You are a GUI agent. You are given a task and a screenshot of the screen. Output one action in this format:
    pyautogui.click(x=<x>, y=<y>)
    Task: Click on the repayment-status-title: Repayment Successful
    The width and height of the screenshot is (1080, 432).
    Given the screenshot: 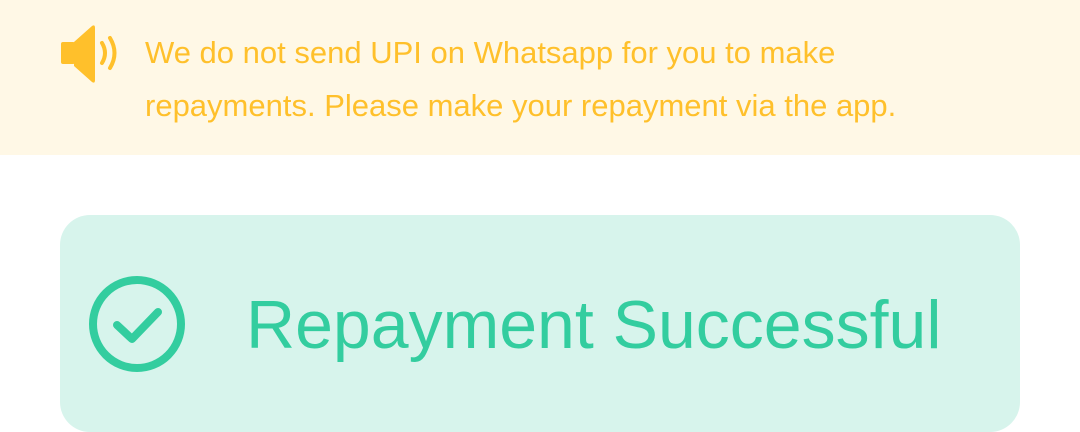 What is the action you would take?
    pyautogui.click(x=594, y=325)
    